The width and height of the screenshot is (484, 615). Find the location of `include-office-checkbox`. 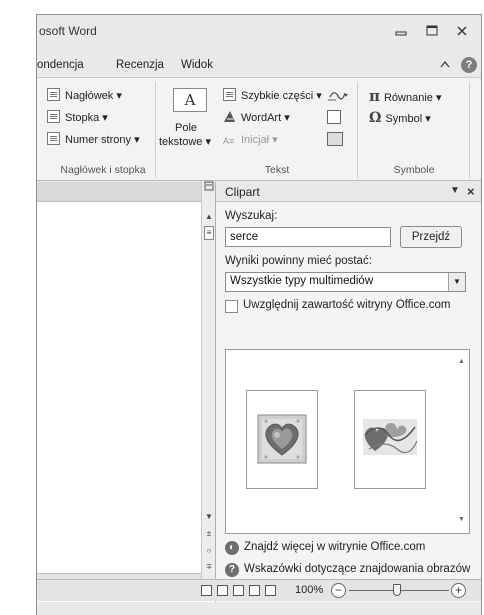

include-office-checkbox is located at coordinates (231, 306).